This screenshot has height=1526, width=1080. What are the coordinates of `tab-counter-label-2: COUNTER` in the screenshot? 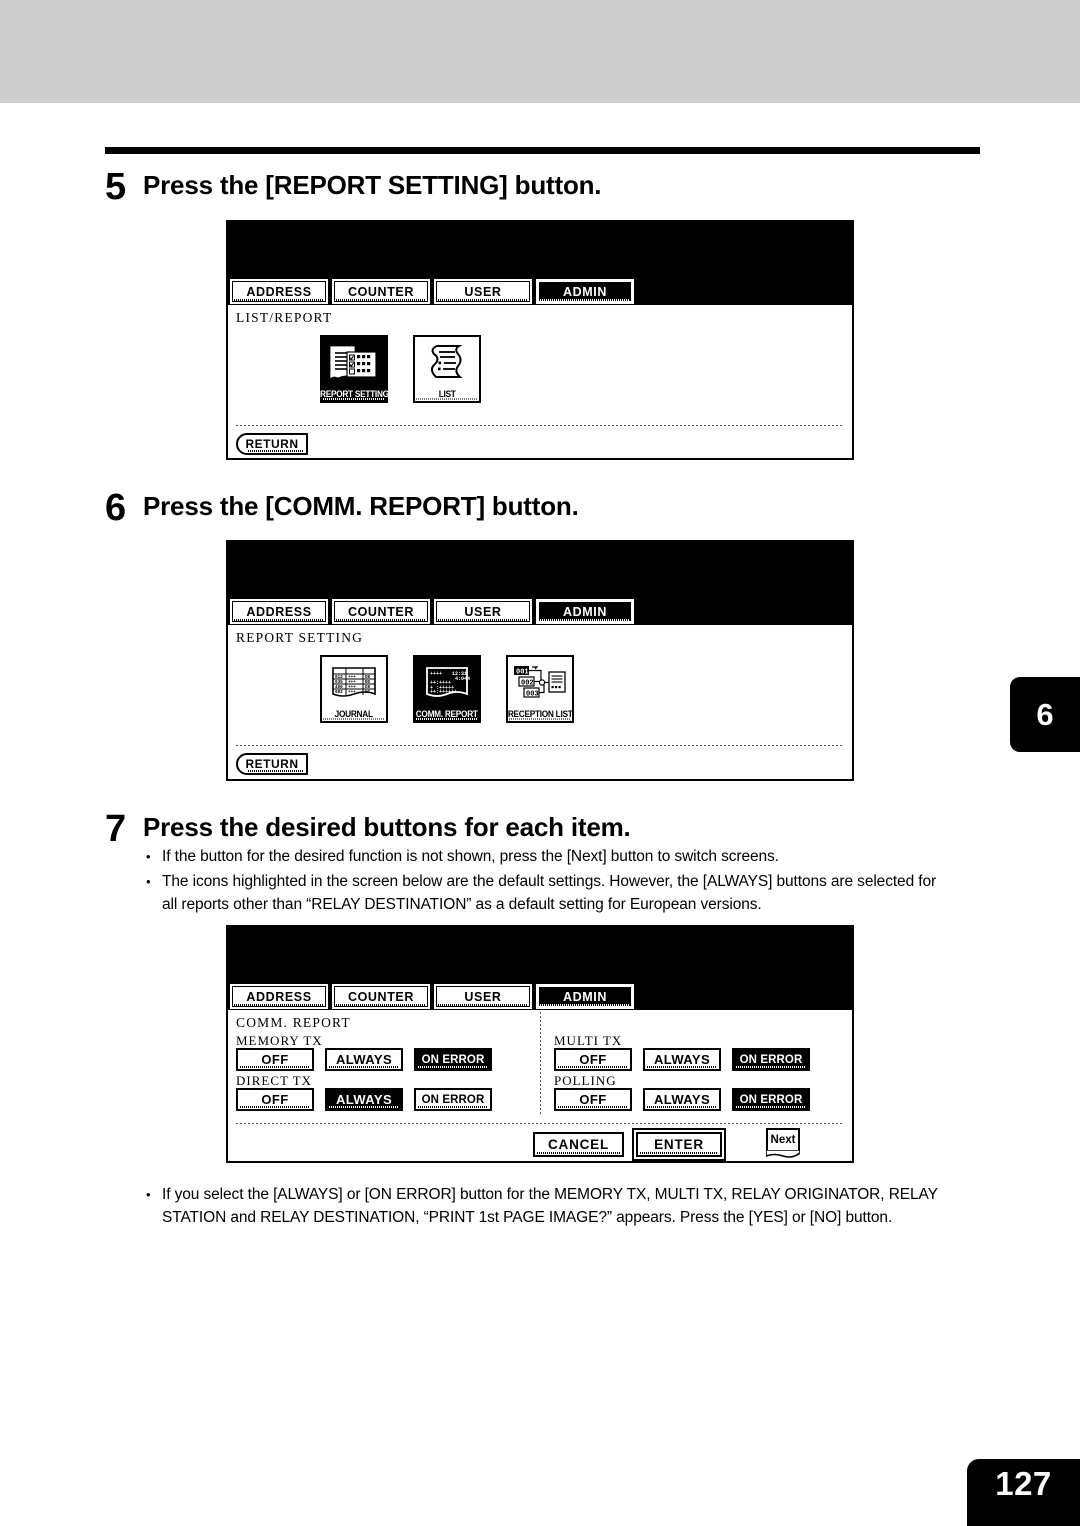 It's located at (380, 611).